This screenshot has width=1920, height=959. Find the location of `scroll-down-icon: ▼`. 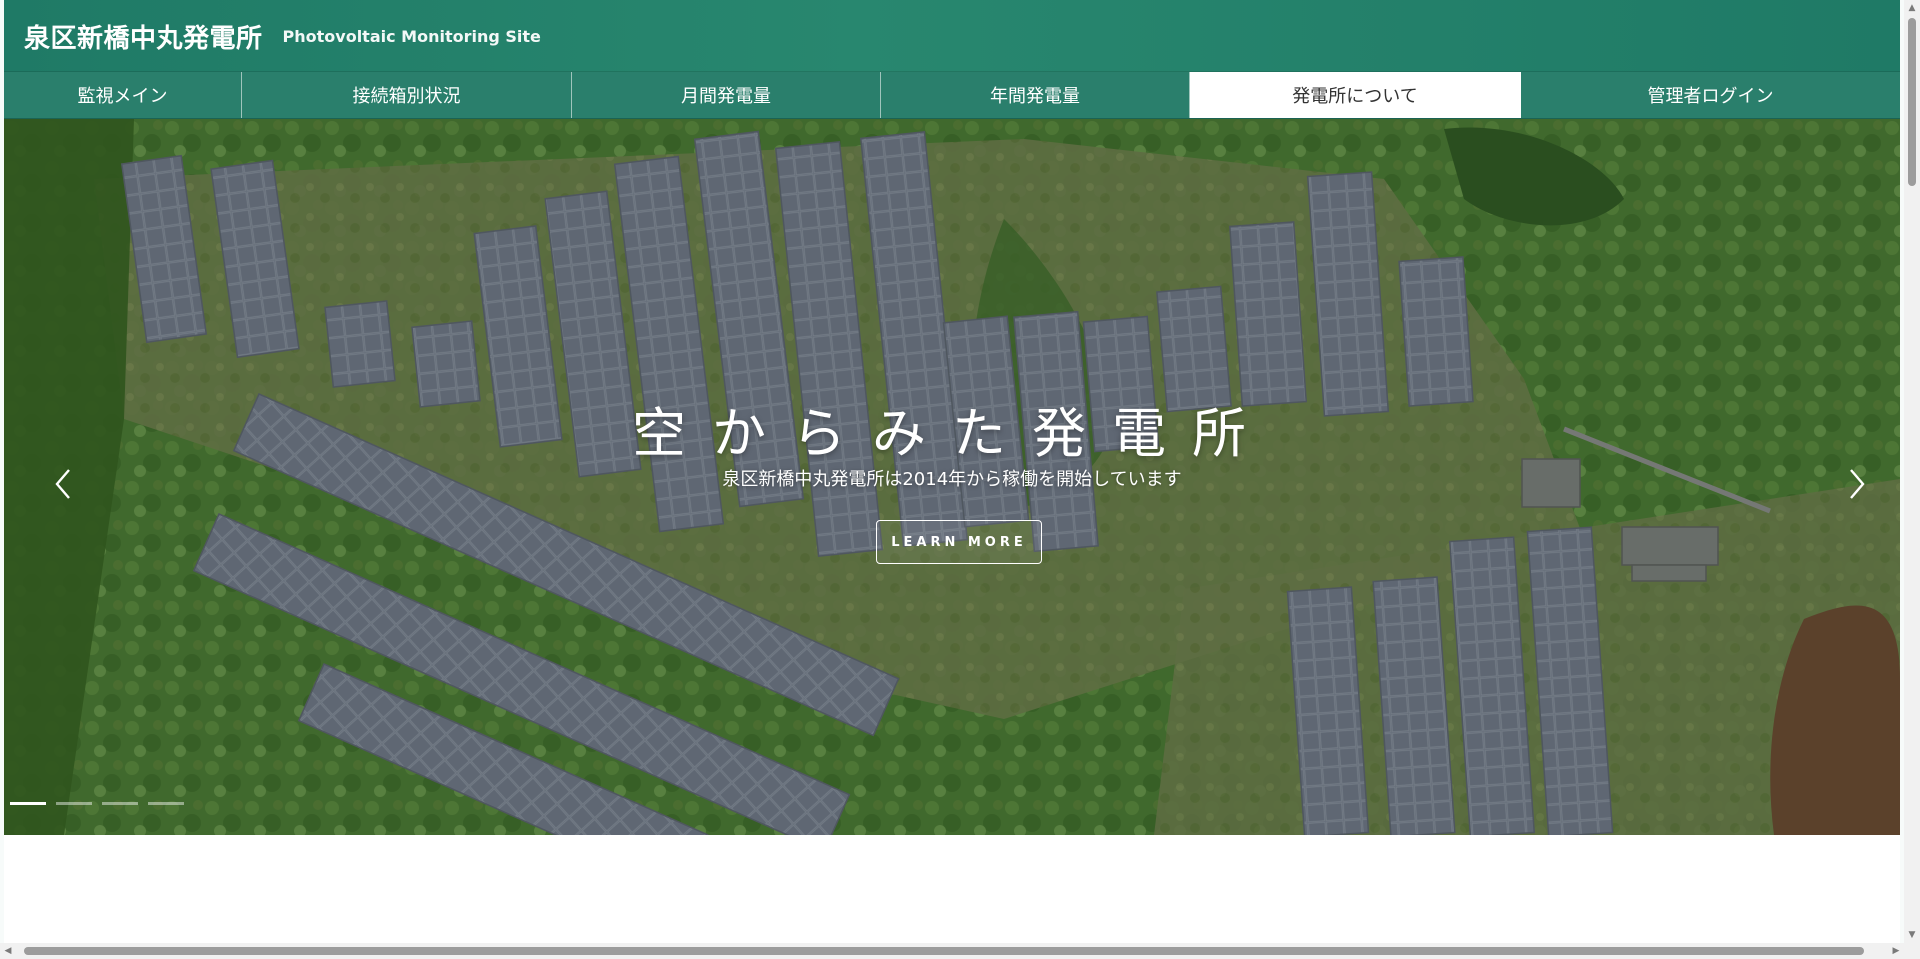

scroll-down-icon: ▼ is located at coordinates (1912, 935).